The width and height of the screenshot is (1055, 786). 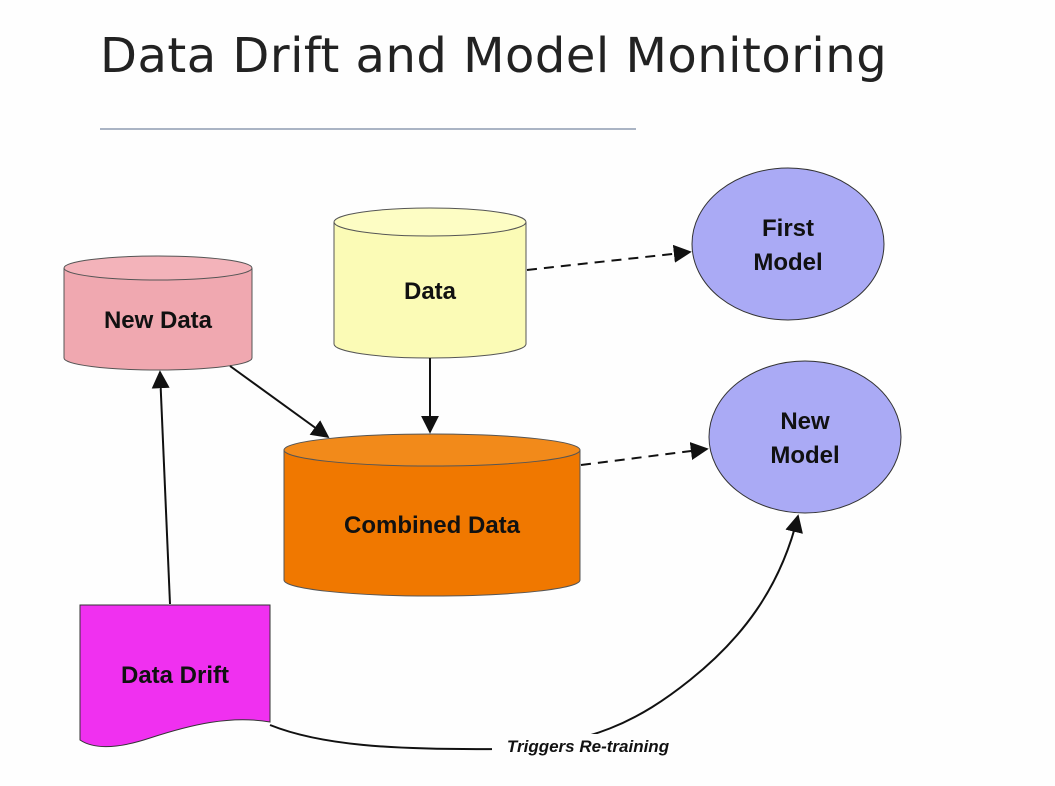 What do you see at coordinates (805, 437) in the screenshot?
I see `new-model-node: New Model` at bounding box center [805, 437].